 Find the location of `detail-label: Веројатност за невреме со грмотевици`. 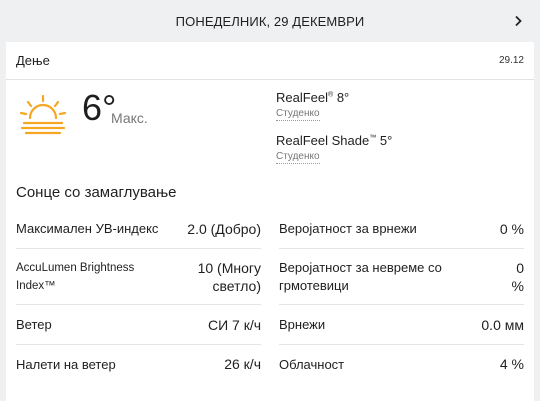

detail-label: Веројатност за невреме со грмотевици is located at coordinates (360, 276).